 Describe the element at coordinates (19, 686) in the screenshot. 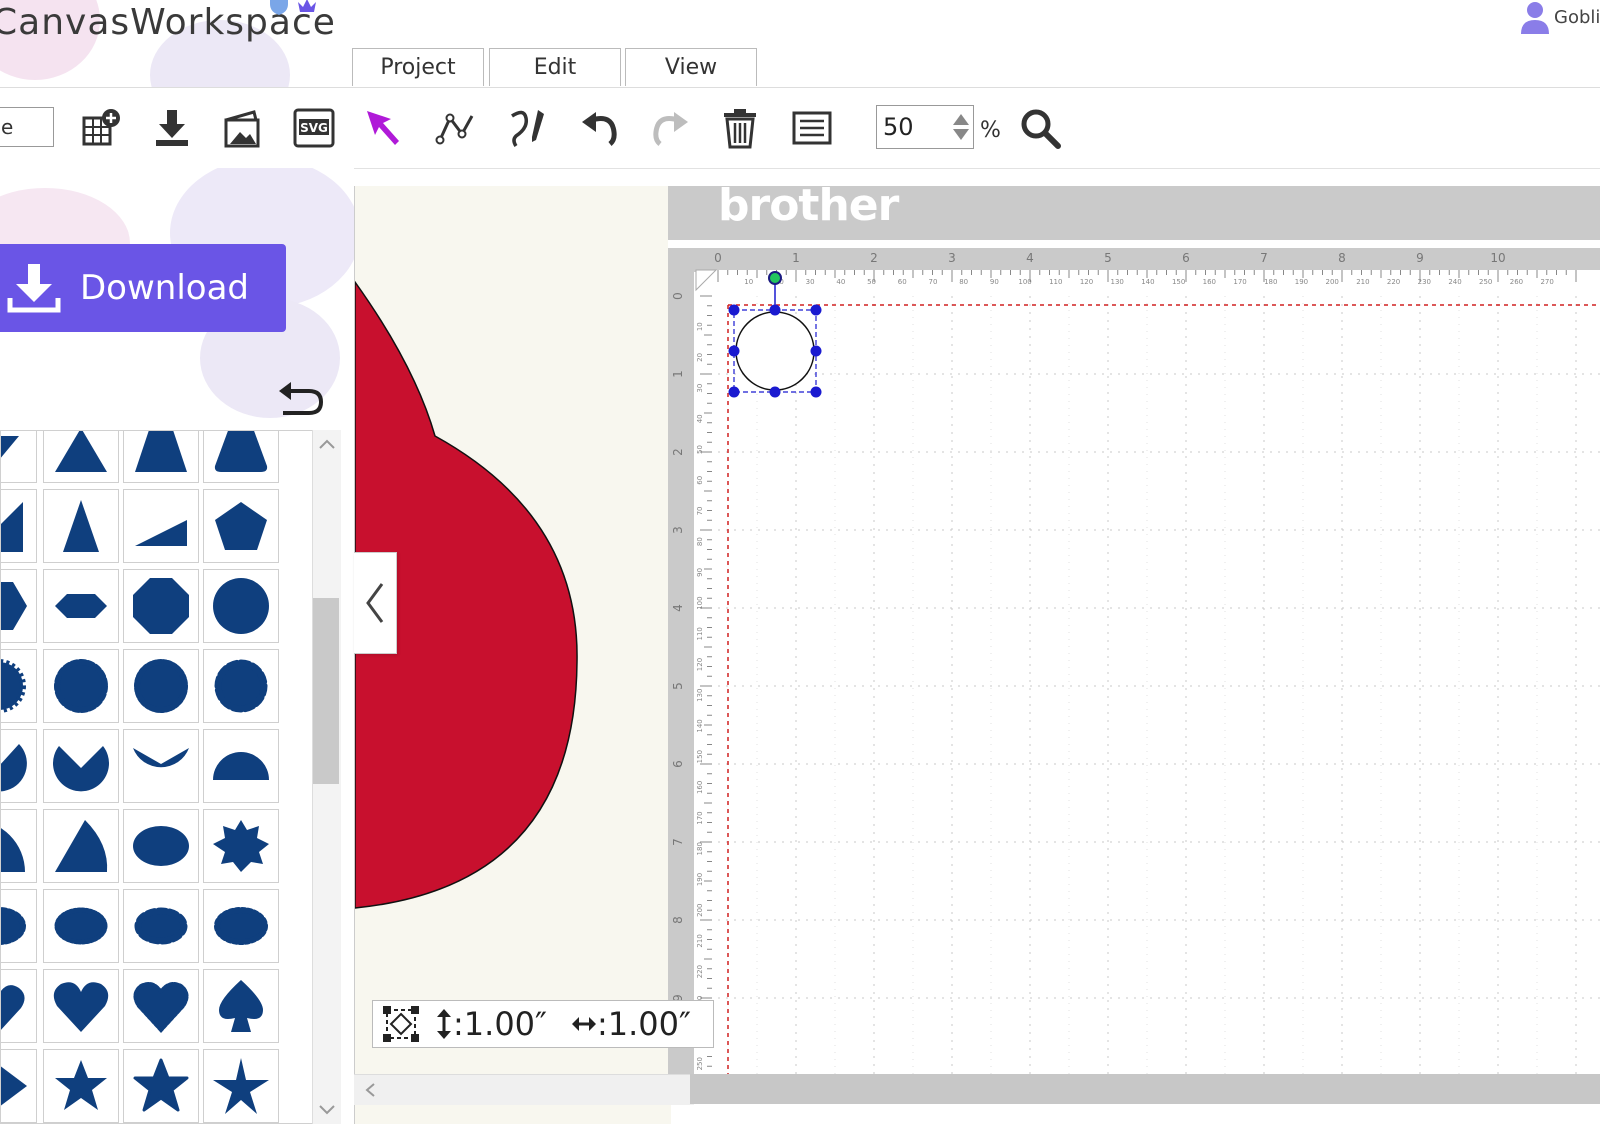

I see `shape-cell-starburst` at that location.